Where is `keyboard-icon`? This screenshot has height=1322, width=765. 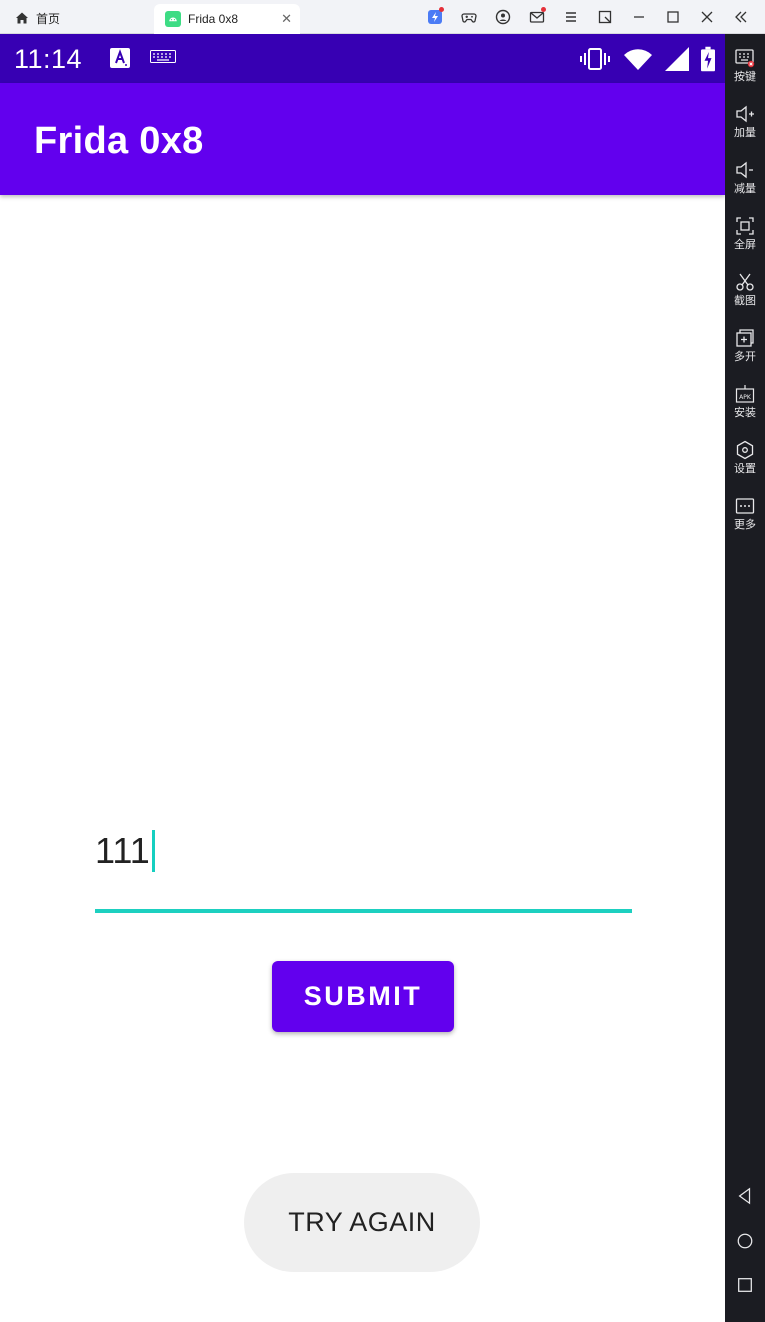
keyboard-icon is located at coordinates (745, 58).